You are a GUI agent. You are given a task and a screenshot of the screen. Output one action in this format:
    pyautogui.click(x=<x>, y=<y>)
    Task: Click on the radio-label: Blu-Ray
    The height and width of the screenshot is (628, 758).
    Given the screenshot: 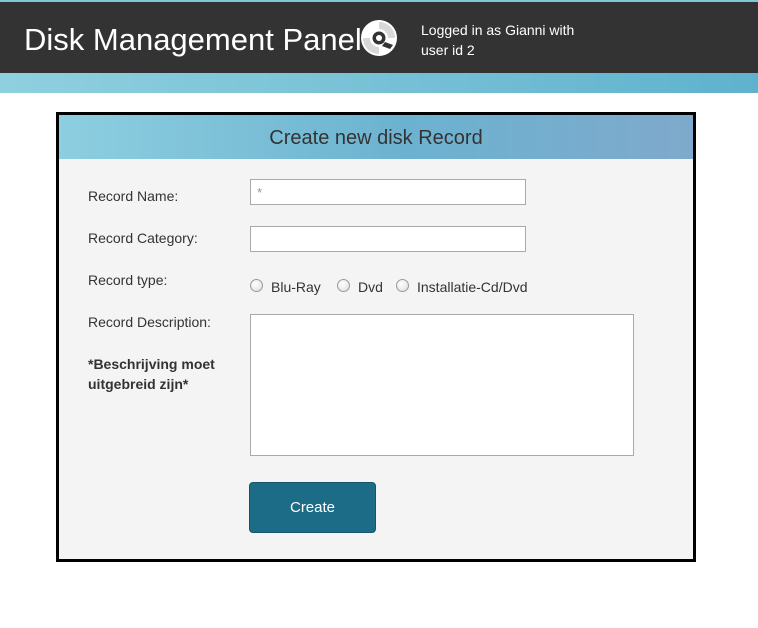 What is the action you would take?
    pyautogui.click(x=296, y=287)
    